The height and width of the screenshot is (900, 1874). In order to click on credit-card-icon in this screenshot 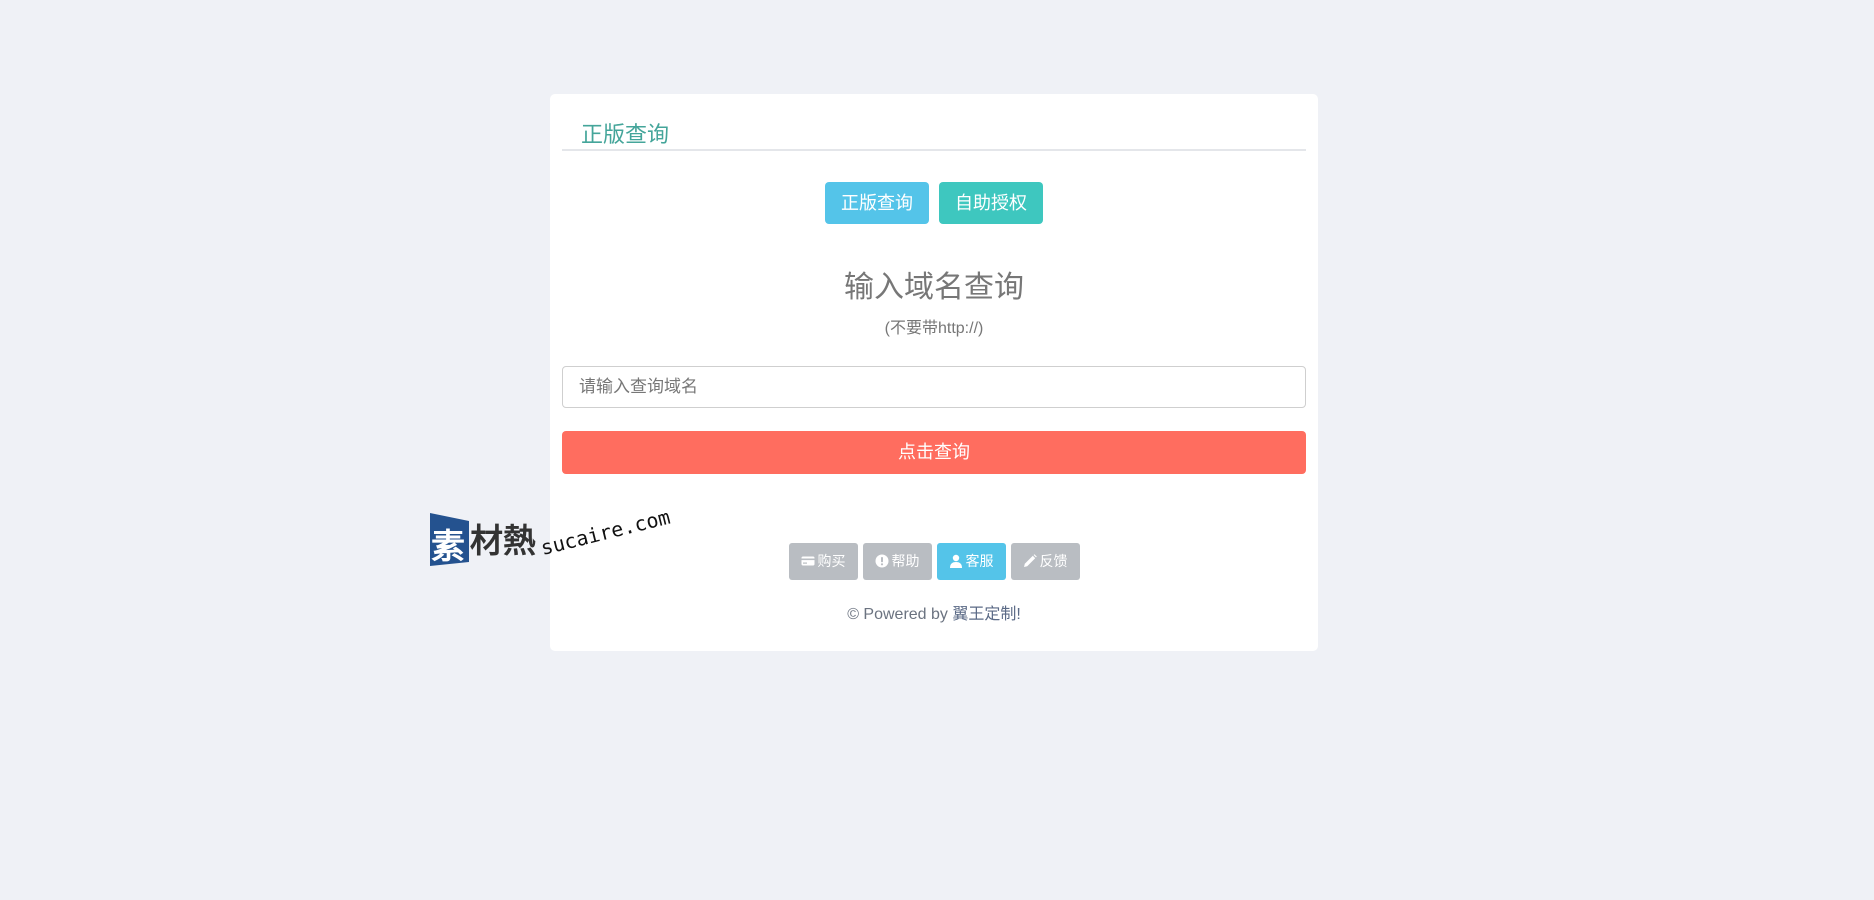, I will do `click(808, 561)`.